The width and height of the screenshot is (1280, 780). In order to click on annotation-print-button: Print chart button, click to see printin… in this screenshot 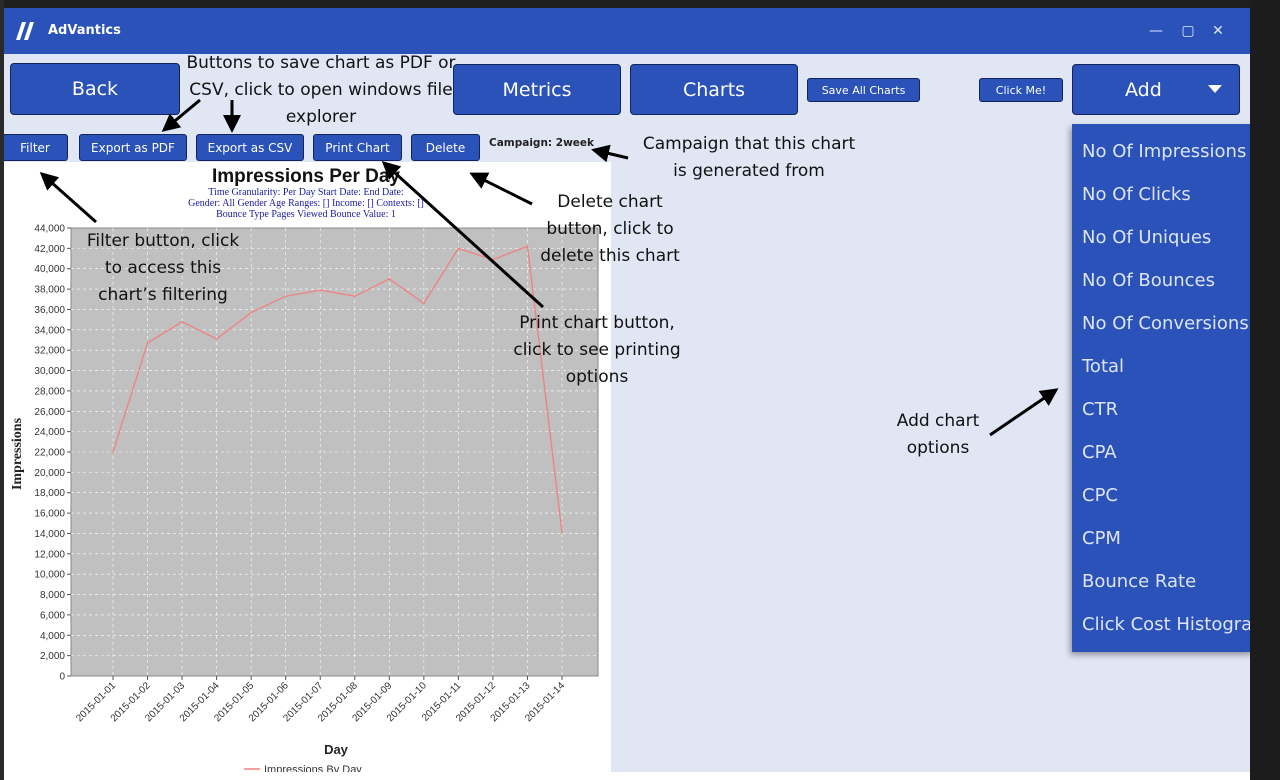, I will do `click(597, 350)`.